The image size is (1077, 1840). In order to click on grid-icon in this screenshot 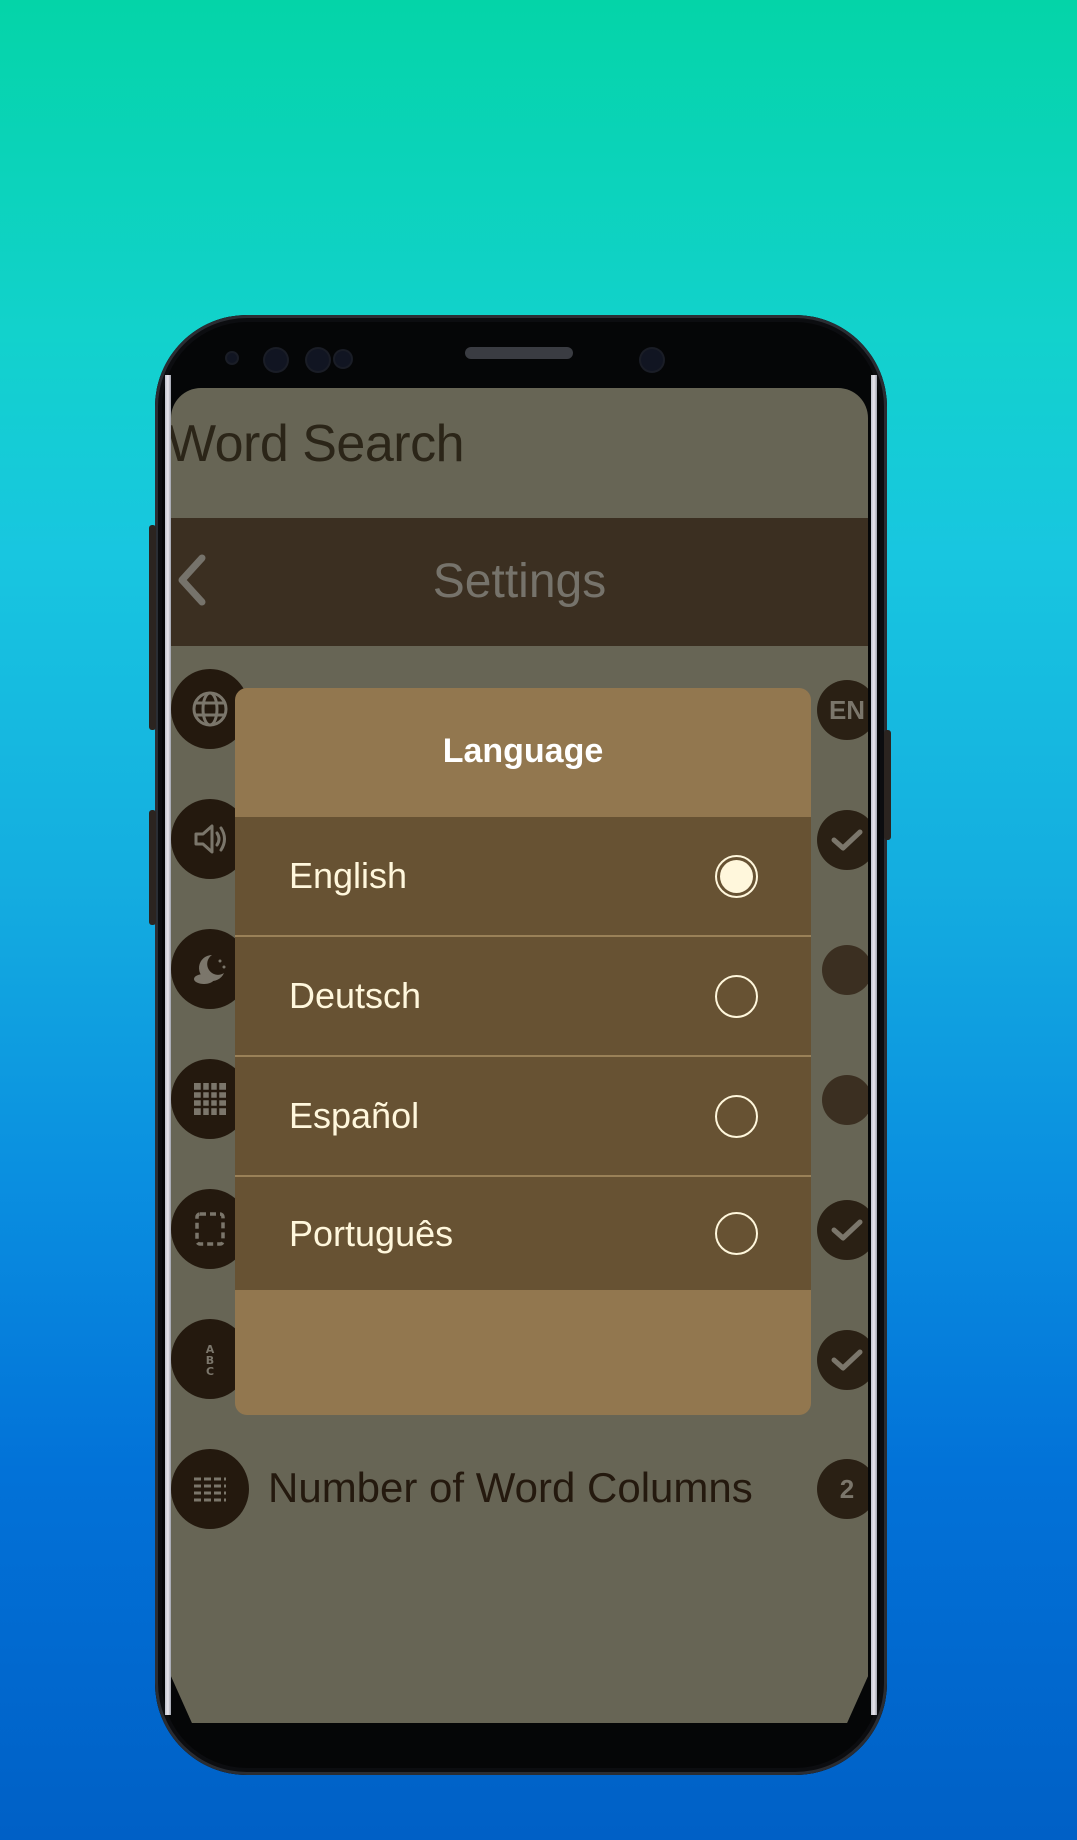, I will do `click(210, 1099)`.